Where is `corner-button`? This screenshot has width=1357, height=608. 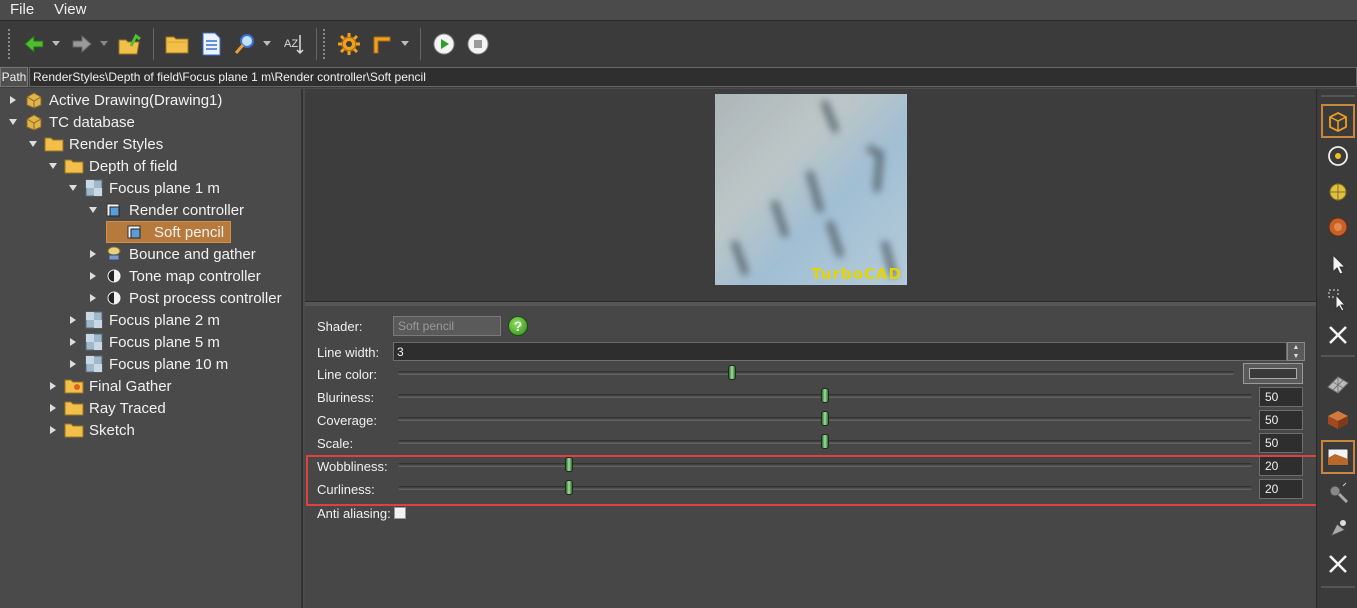 corner-button is located at coordinates (383, 44).